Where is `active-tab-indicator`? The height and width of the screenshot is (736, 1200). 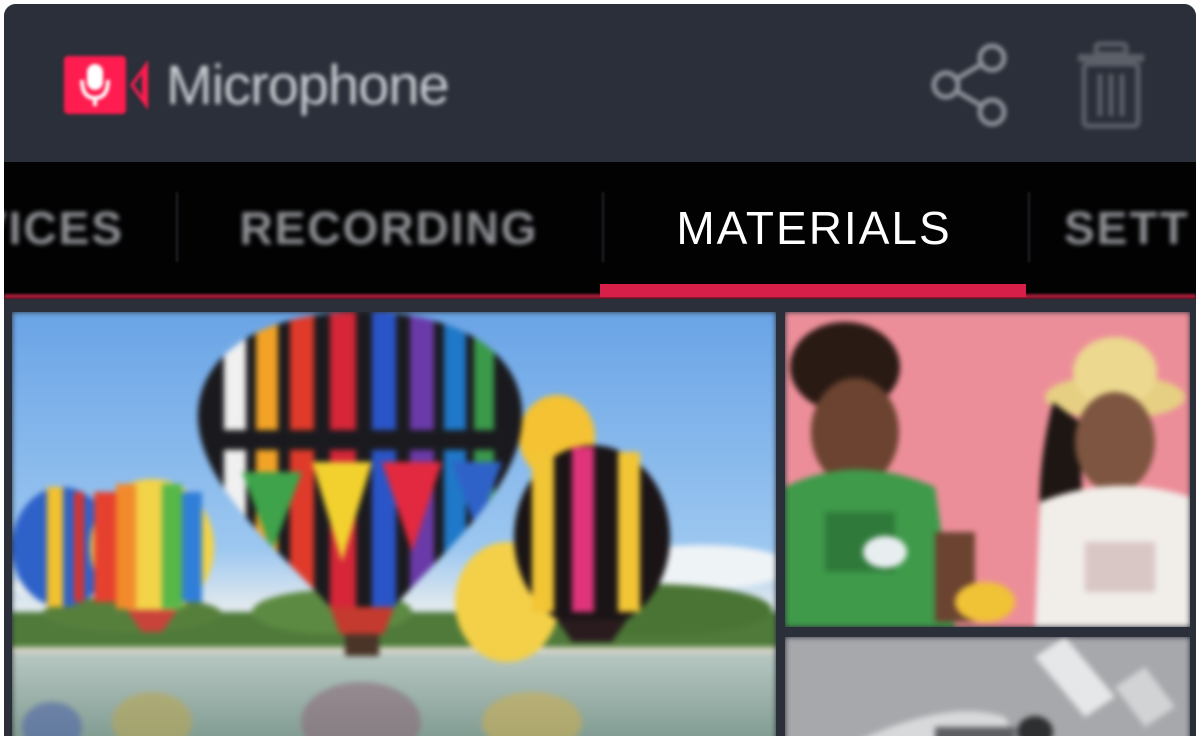 active-tab-indicator is located at coordinates (813, 290).